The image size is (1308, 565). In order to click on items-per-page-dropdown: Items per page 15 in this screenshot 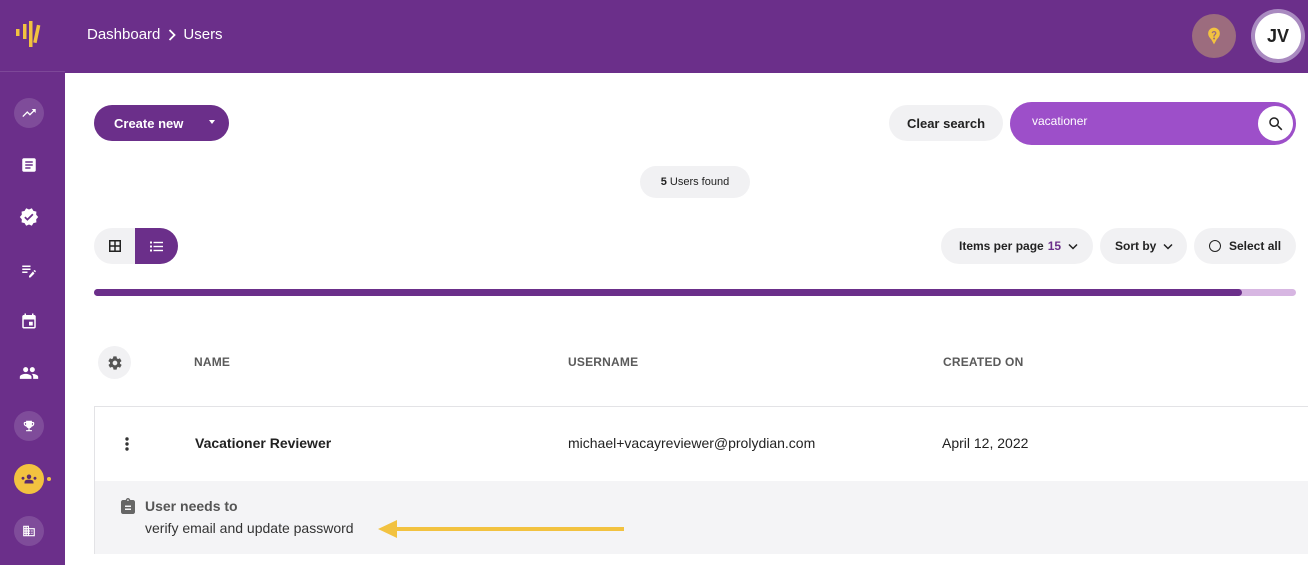, I will do `click(1017, 246)`.